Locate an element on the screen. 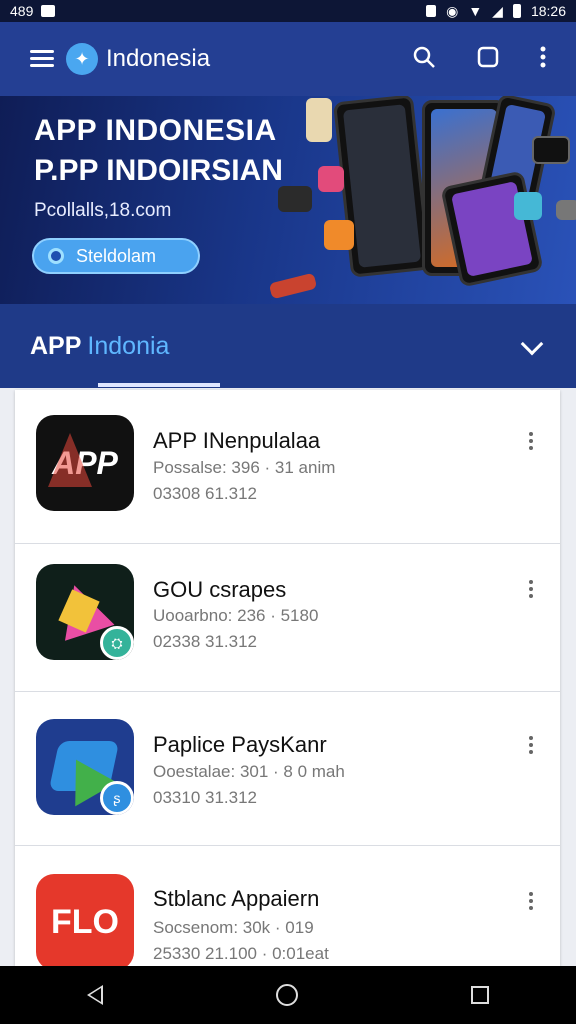  app-icon: ʂ is located at coordinates (85, 767).